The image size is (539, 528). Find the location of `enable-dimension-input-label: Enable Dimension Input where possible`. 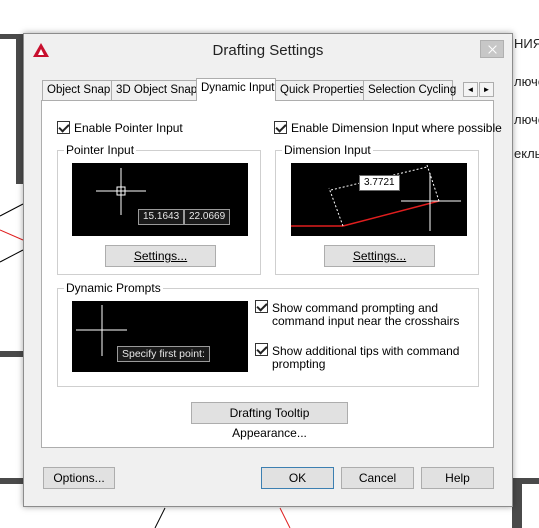

enable-dimension-input-label: Enable Dimension Input where possible is located at coordinates (396, 128).